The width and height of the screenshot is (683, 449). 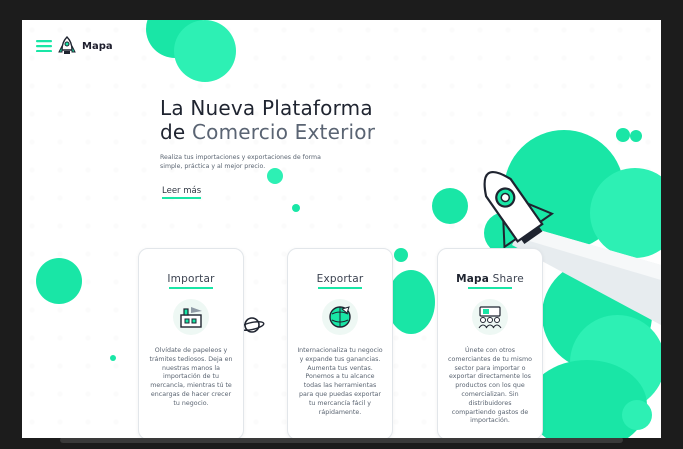 I want to click on rocket-logo-icon, so click(x=67, y=46).